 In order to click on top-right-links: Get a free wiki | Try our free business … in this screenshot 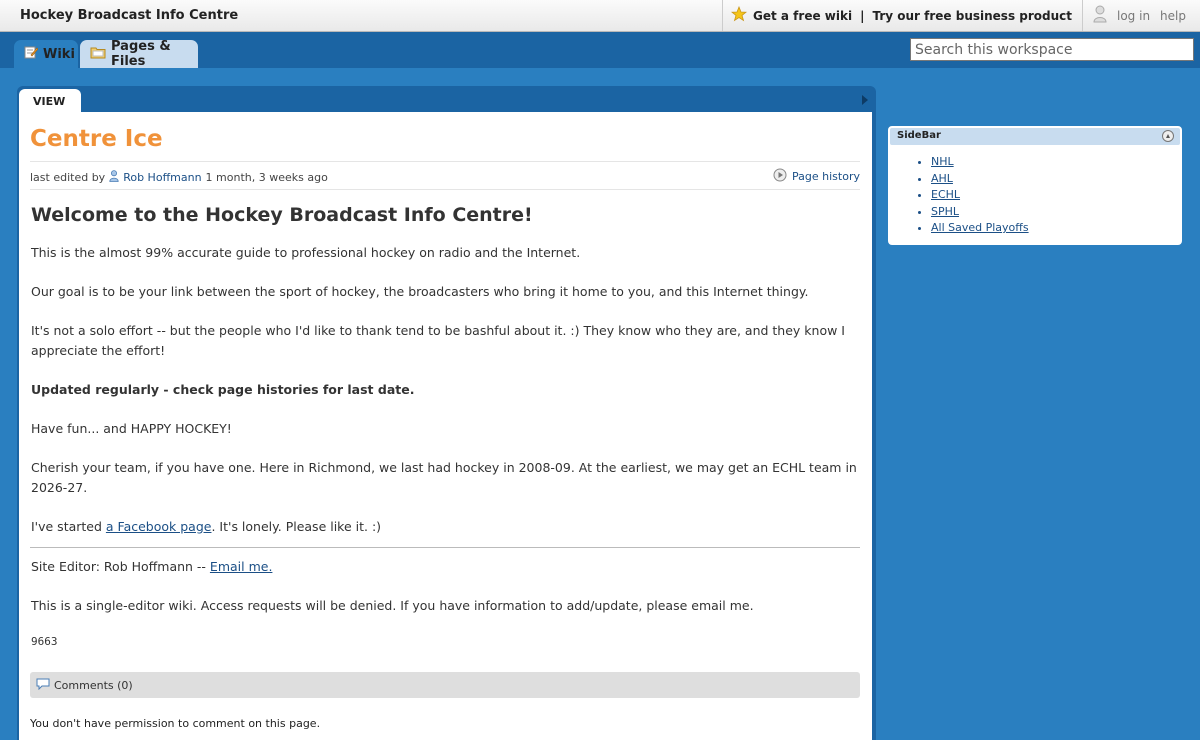, I will do `click(961, 15)`.